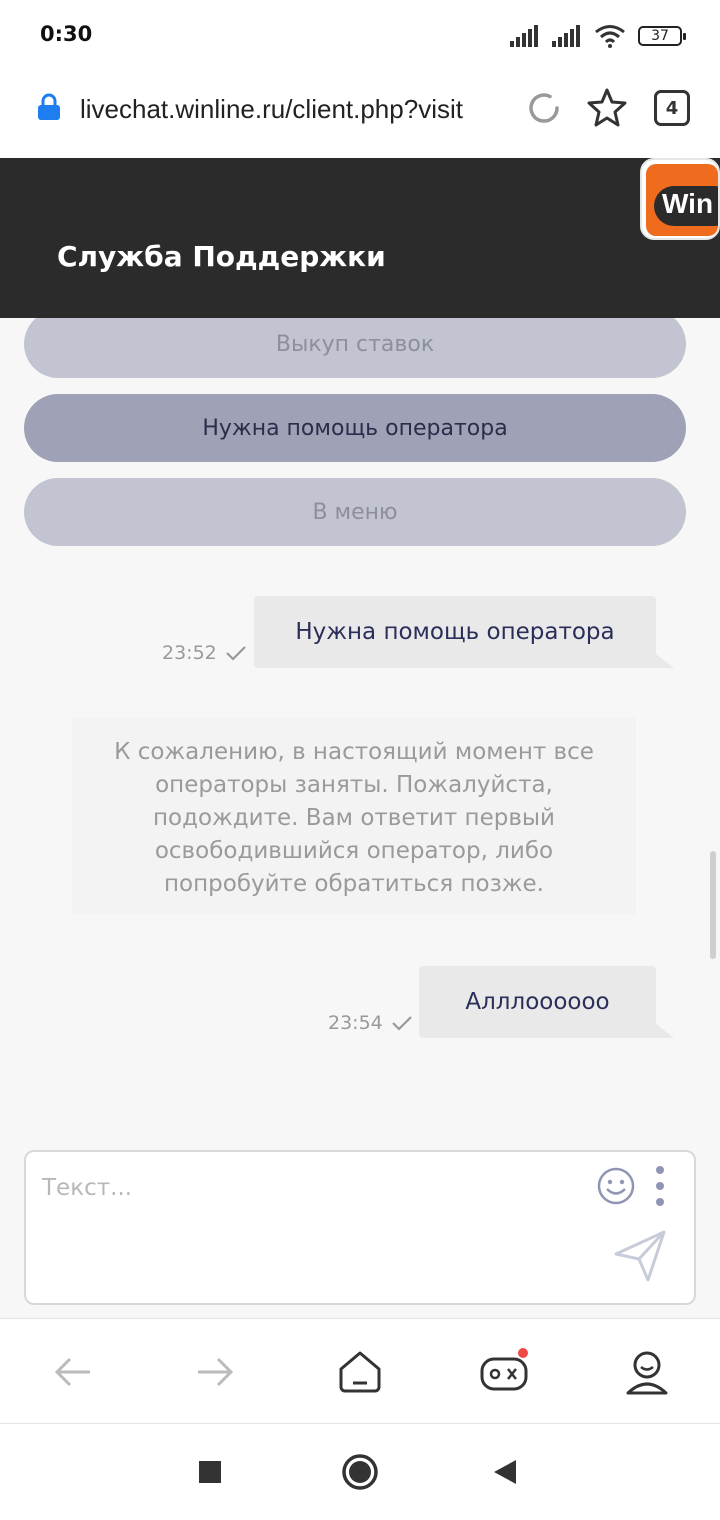 The width and height of the screenshot is (720, 1520). I want to click on reload-icon, so click(544, 108).